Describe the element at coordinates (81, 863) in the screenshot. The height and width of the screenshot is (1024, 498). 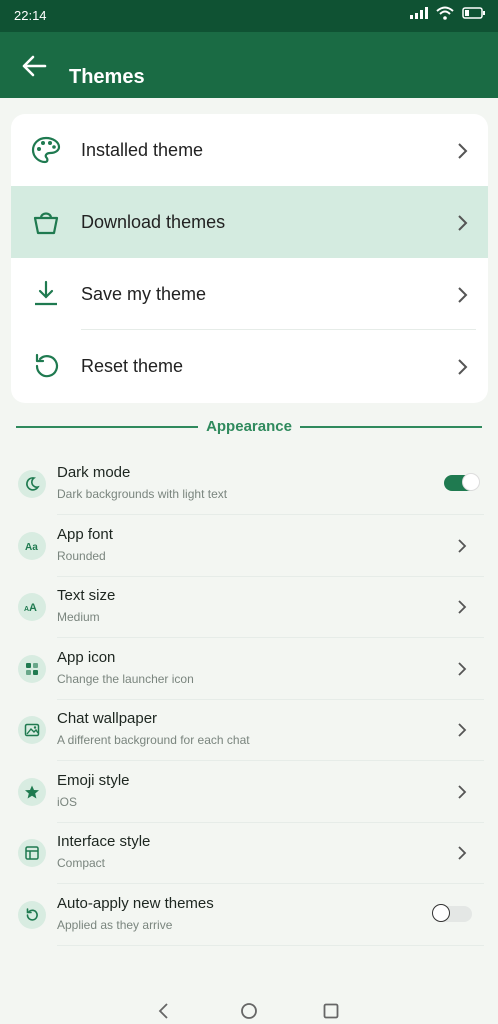
I see `setting-subtitle: Compact` at that location.